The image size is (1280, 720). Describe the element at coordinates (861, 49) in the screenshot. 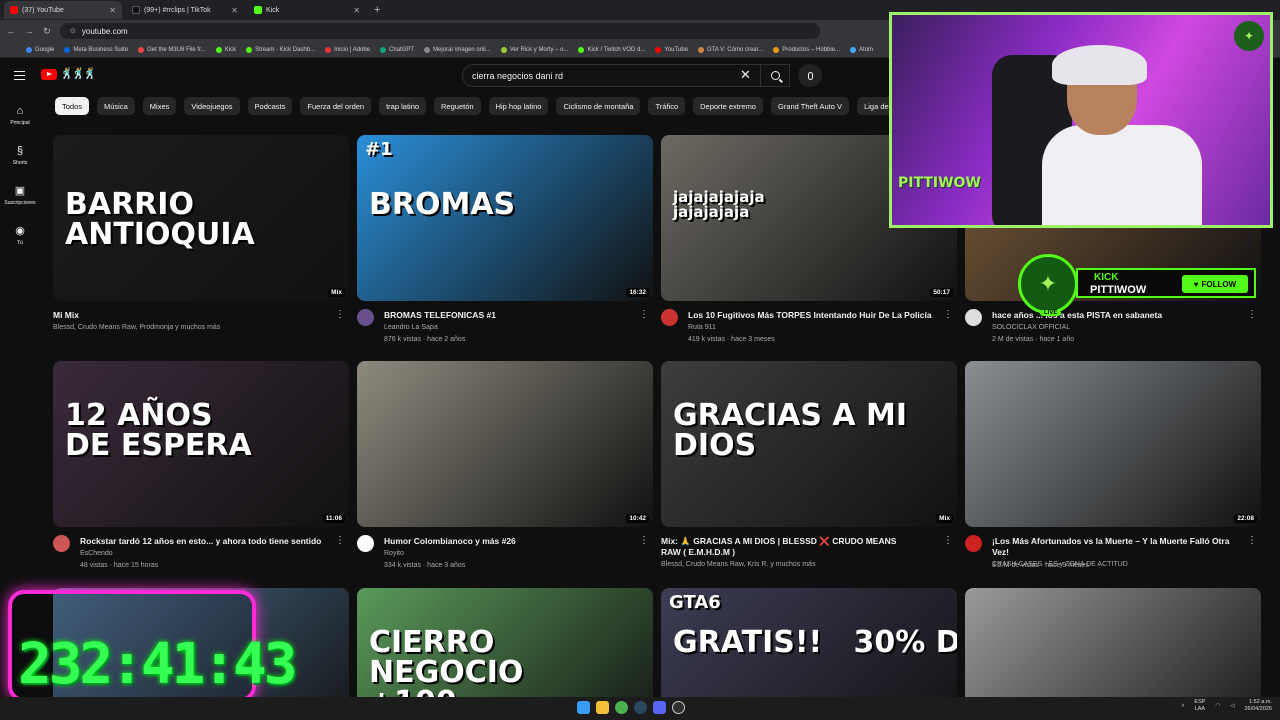

I see `bookmark-item: Atom` at that location.